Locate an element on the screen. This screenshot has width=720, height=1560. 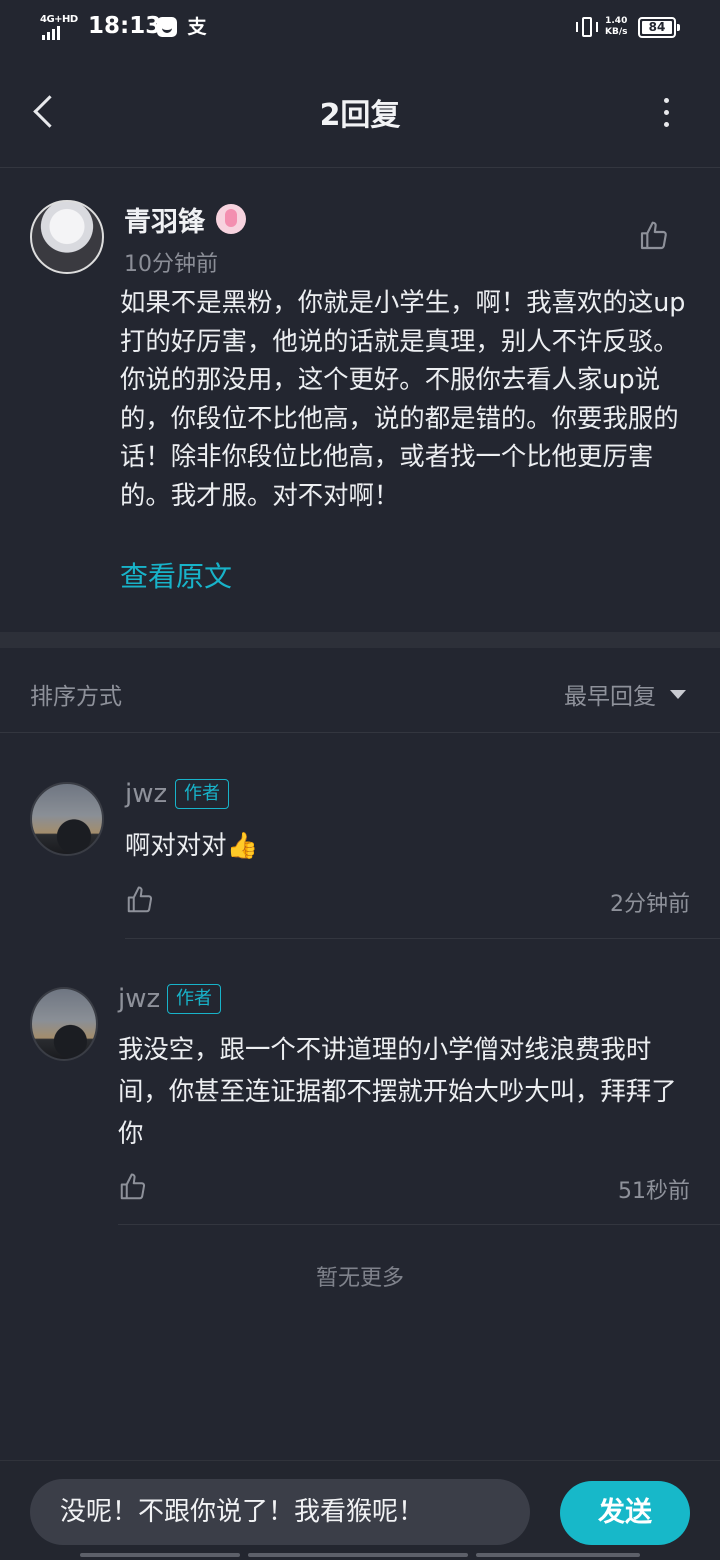
root-comment-username: 青羽锋 is located at coordinates (164, 219).